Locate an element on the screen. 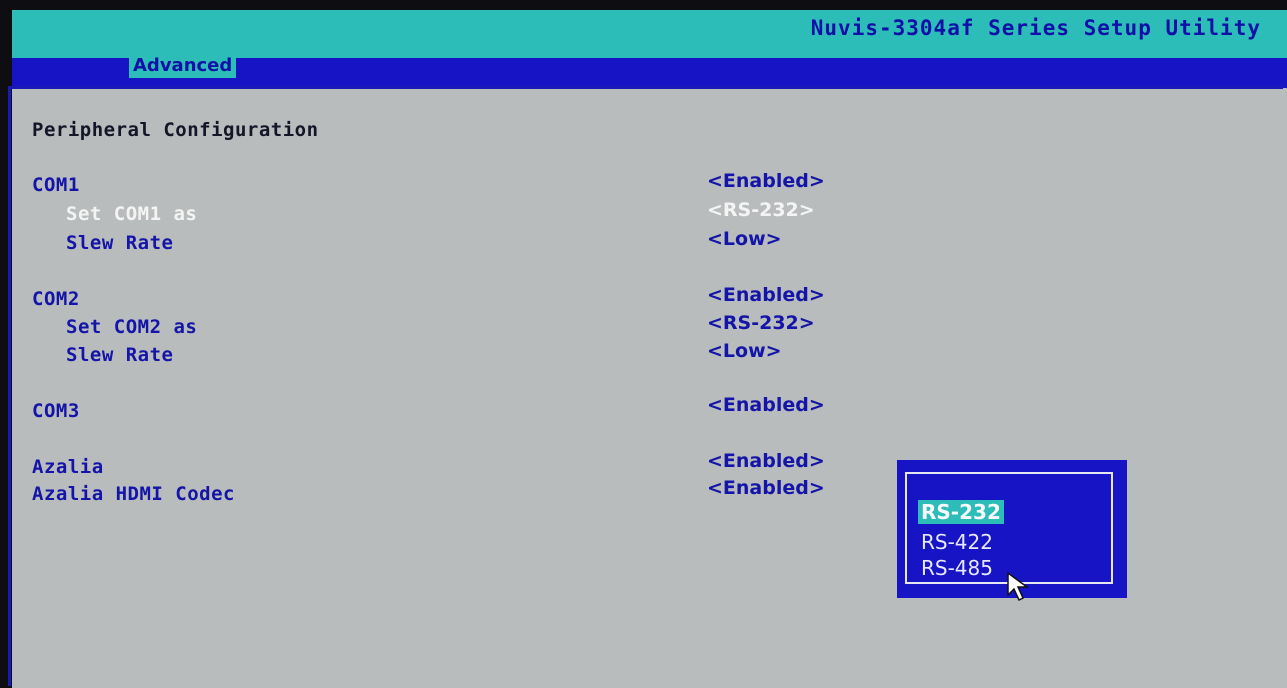 The height and width of the screenshot is (688, 1287). set-com2-value: <RS-232> is located at coordinates (761, 323).